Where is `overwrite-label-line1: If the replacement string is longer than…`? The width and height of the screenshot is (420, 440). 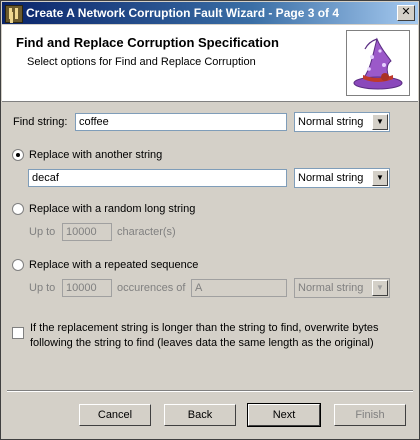 overwrite-label-line1: If the replacement string is longer than… is located at coordinates (204, 328).